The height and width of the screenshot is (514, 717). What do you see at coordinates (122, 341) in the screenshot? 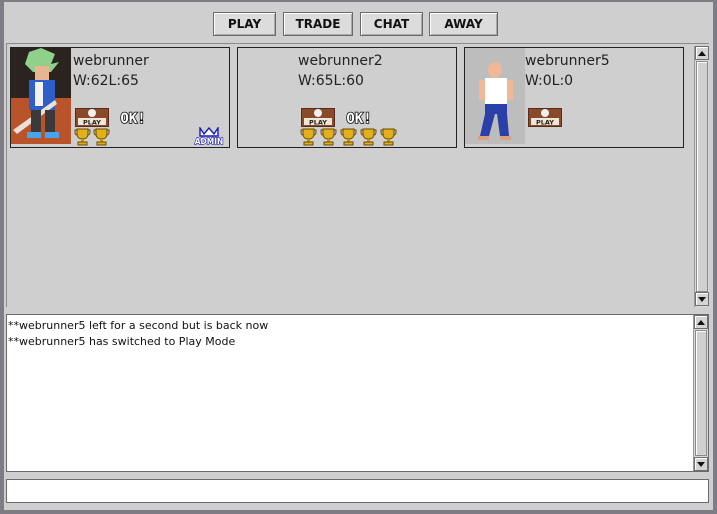
I see `chat-message: **webrunner5 has switched to Play Mode` at bounding box center [122, 341].